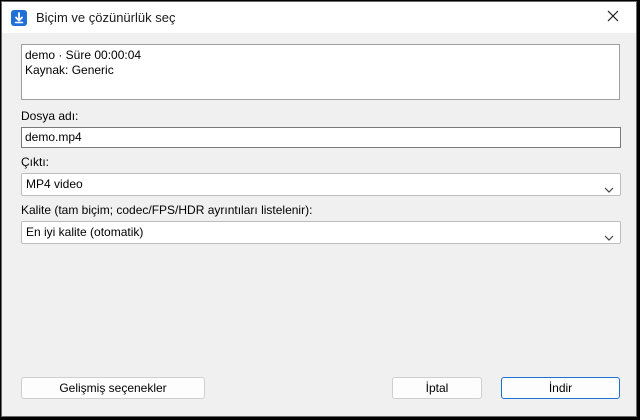  What do you see at coordinates (320, 72) in the screenshot?
I see `info-box: demo · Süre 00:00:04 Kaynak: Generic` at bounding box center [320, 72].